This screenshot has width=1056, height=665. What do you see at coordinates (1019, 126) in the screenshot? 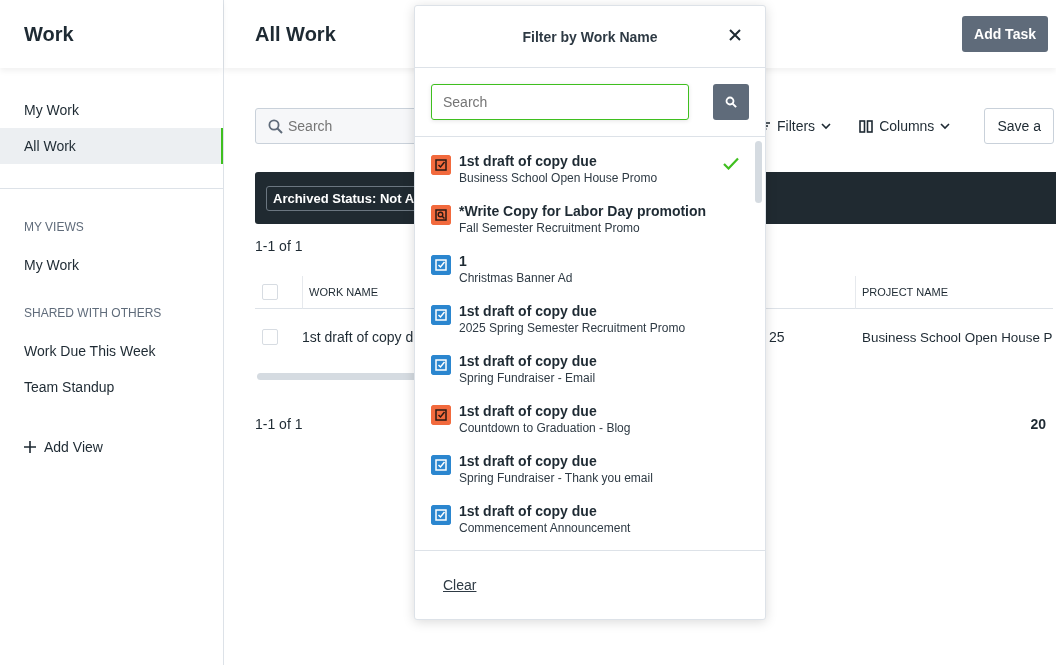
I see `save-as-button: Save a` at bounding box center [1019, 126].